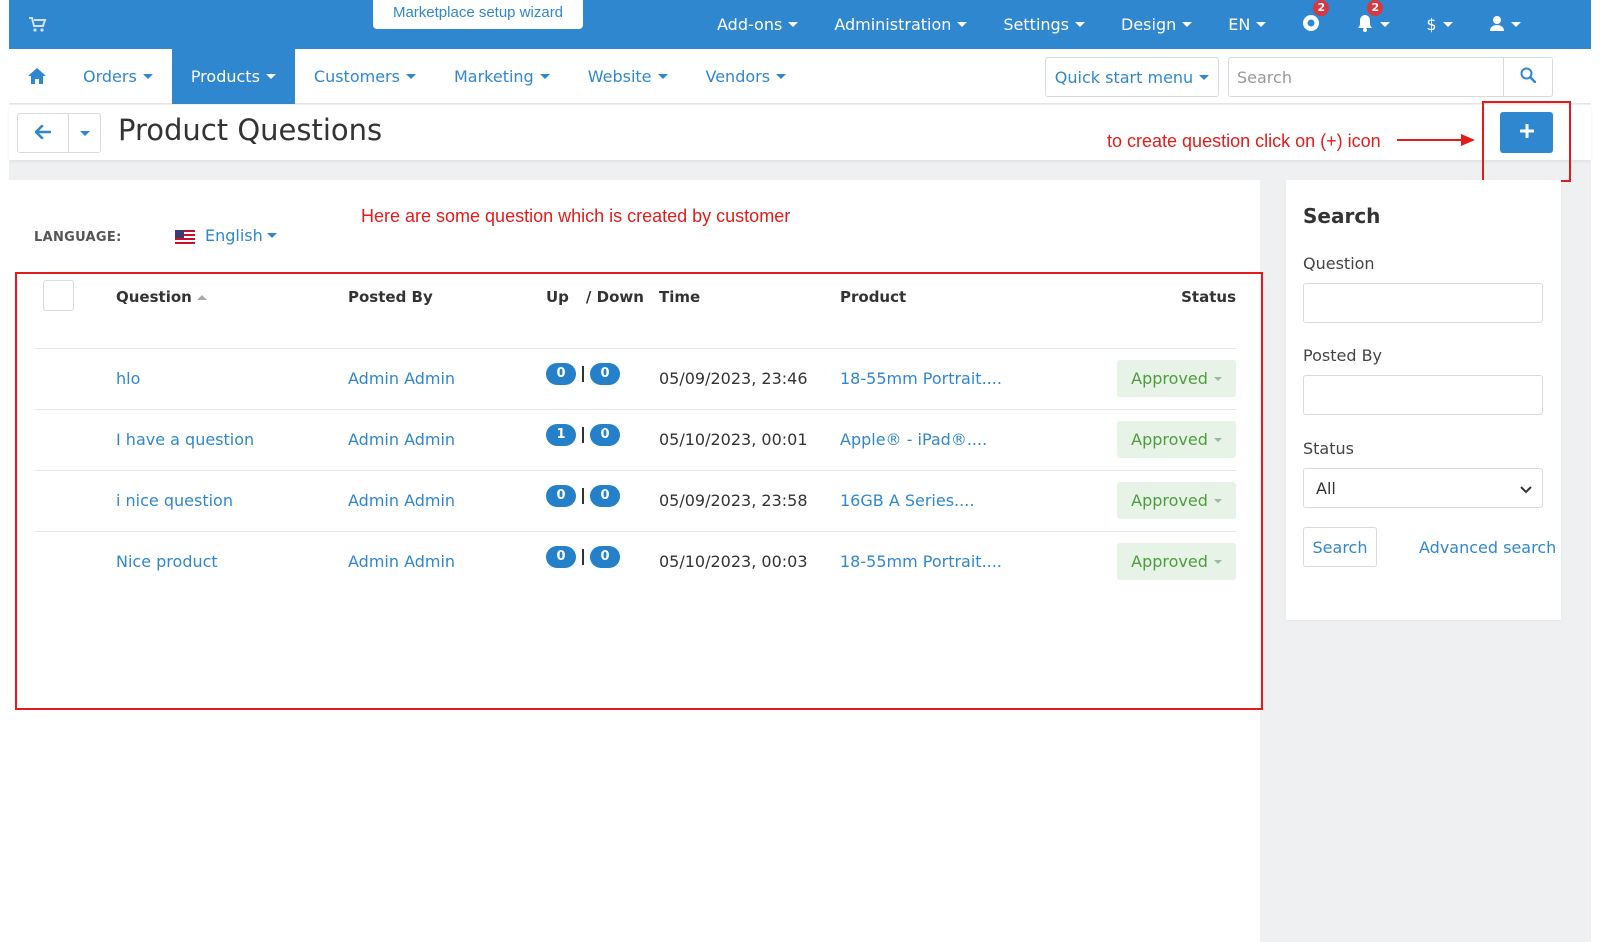  What do you see at coordinates (893, 24) in the screenshot?
I see `top-menu-administration-label: Administration` at bounding box center [893, 24].